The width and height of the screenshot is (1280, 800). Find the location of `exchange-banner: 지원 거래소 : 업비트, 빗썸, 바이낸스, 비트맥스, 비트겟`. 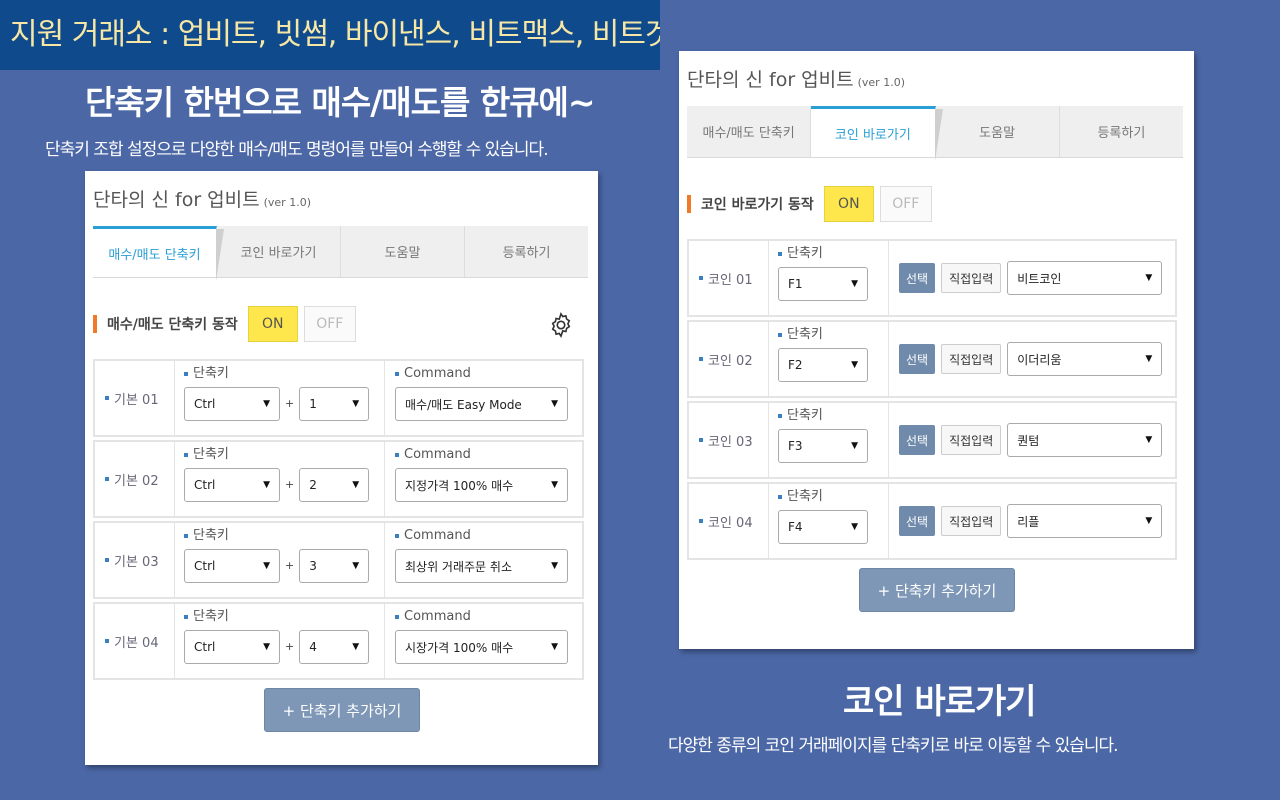

exchange-banner: 지원 거래소 : 업비트, 빗썸, 바이낸스, 비트맥스, 비트겟 is located at coordinates (330, 35).